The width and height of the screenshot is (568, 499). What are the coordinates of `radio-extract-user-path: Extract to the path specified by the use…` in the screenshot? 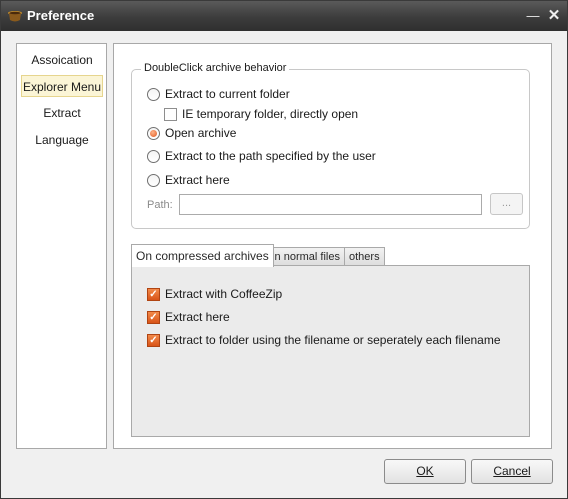 It's located at (261, 156).